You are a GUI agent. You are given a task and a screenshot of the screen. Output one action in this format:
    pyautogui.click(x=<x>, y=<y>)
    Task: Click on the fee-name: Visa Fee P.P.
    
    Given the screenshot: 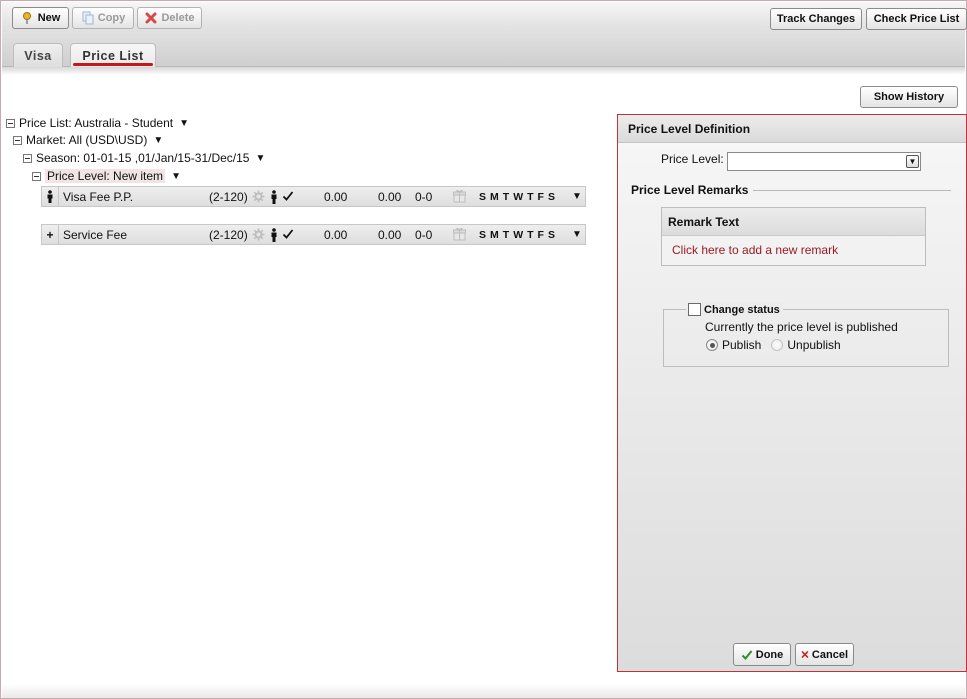 What is the action you would take?
    pyautogui.click(x=98, y=197)
    